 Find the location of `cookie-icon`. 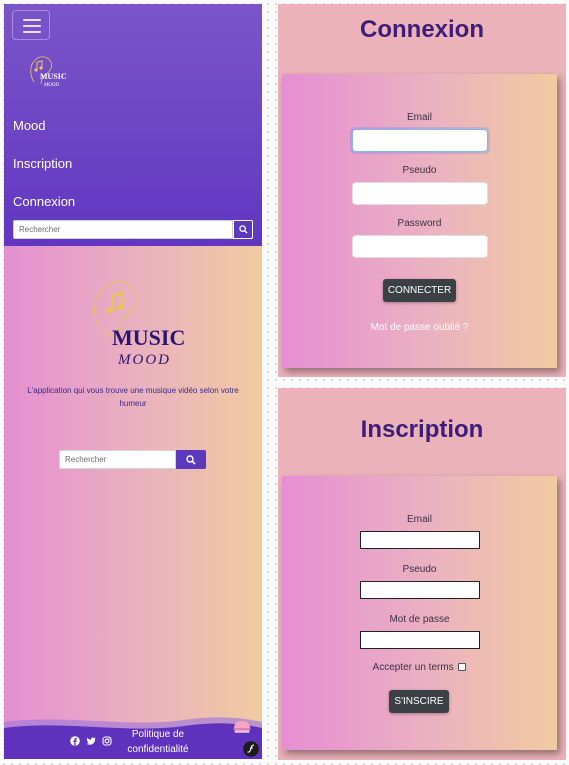

cookie-icon is located at coordinates (242, 727).